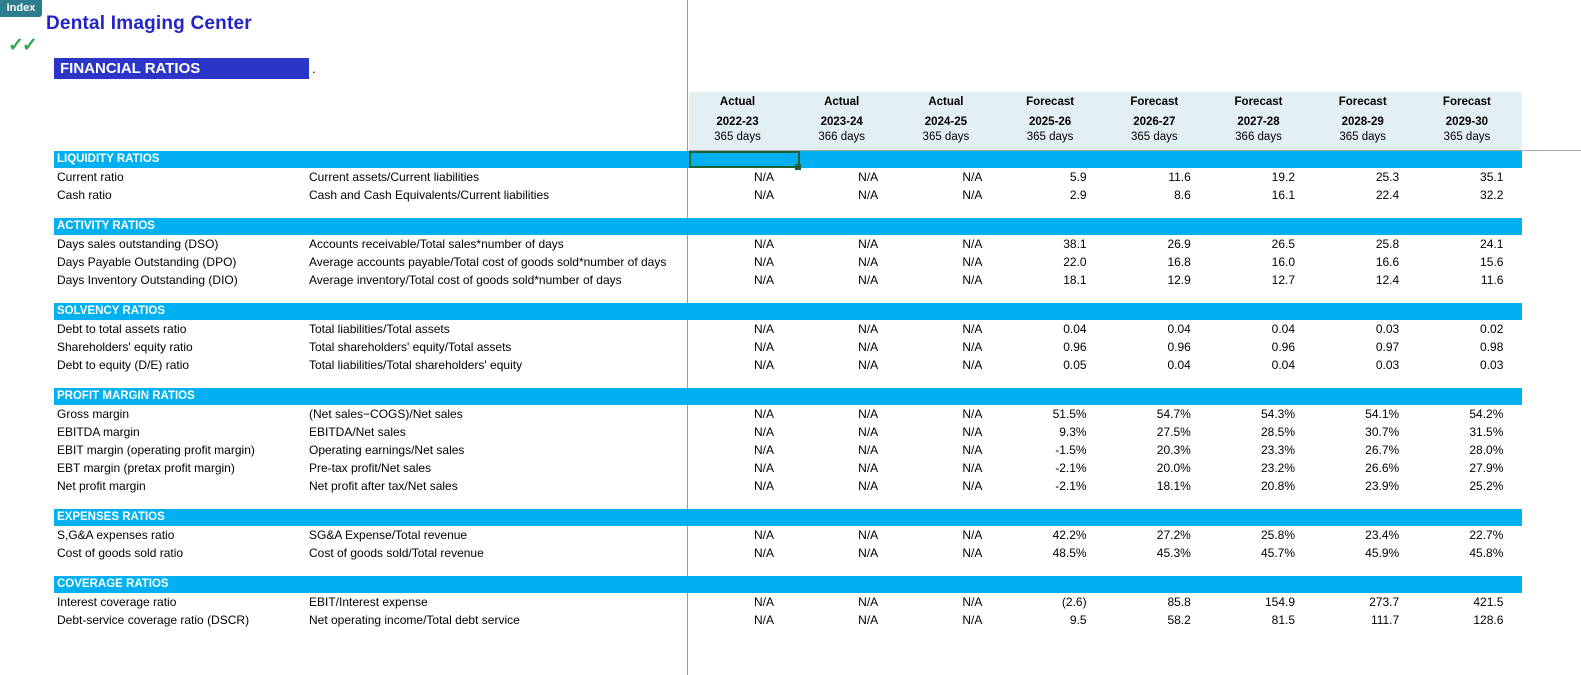 The image size is (1581, 675). I want to click on ratio-value-cell: 0.98, so click(1466, 347).